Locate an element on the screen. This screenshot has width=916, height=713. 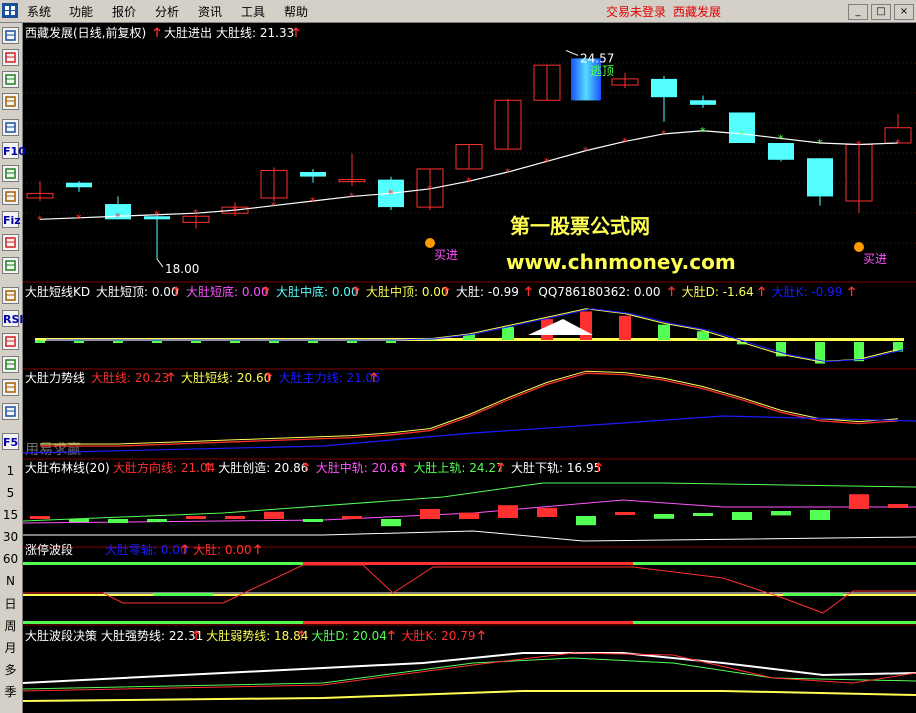
high-pointer is located at coordinates (572, 52).